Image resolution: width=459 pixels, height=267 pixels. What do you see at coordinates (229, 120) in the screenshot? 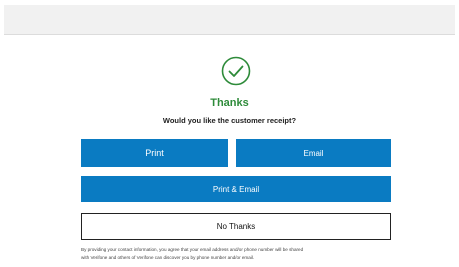
I see `receipt-question: Would you like the customer receipt?` at bounding box center [229, 120].